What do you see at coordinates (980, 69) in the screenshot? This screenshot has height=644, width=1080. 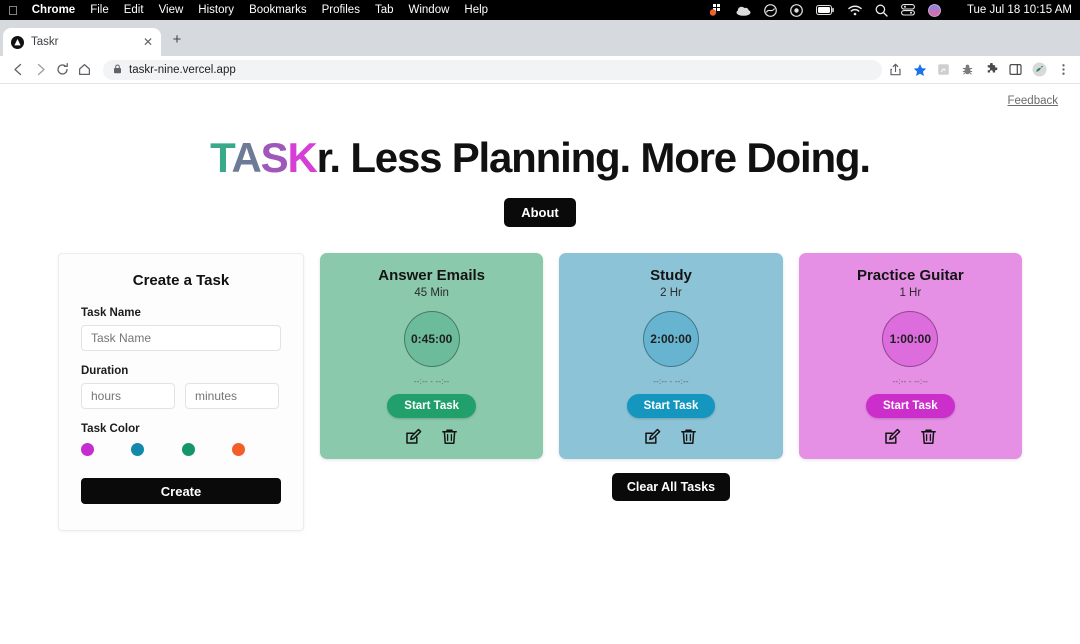 I see `toolbar-icons` at bounding box center [980, 69].